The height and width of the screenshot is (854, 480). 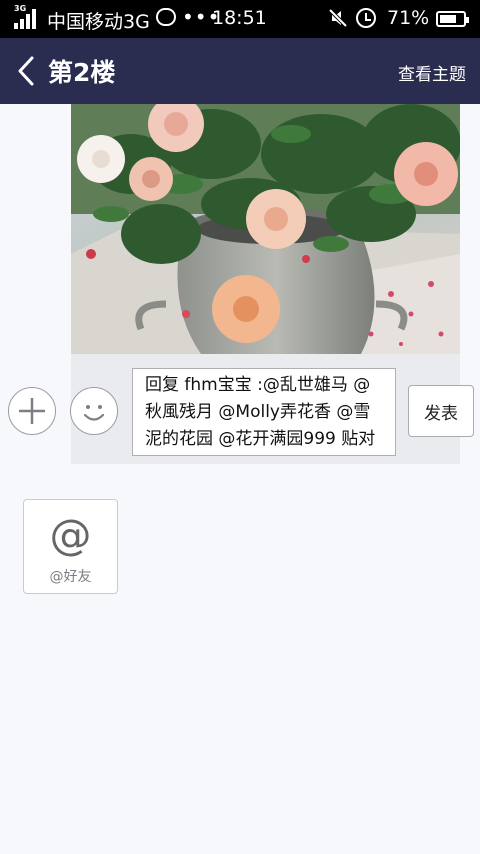 I want to click on alarm-icon, so click(x=366, y=18).